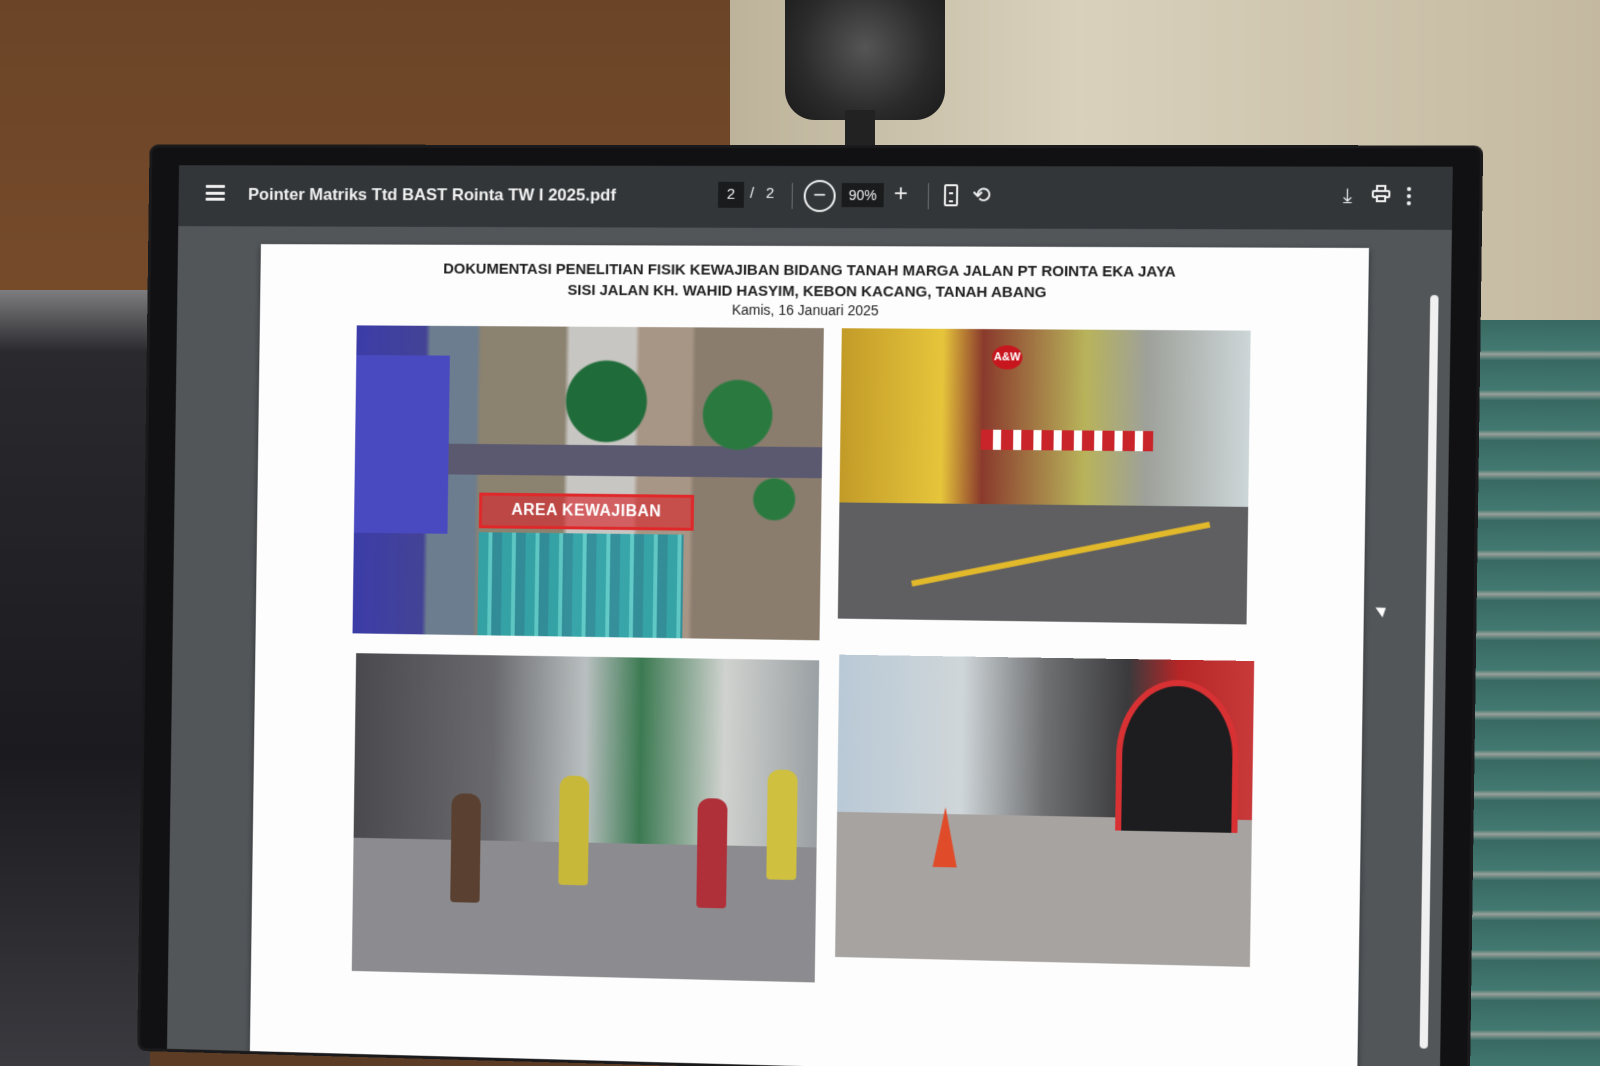 Image resolution: width=1600 pixels, height=1066 pixels. Describe the element at coordinates (945, 837) in the screenshot. I see `traffic-cone` at that location.